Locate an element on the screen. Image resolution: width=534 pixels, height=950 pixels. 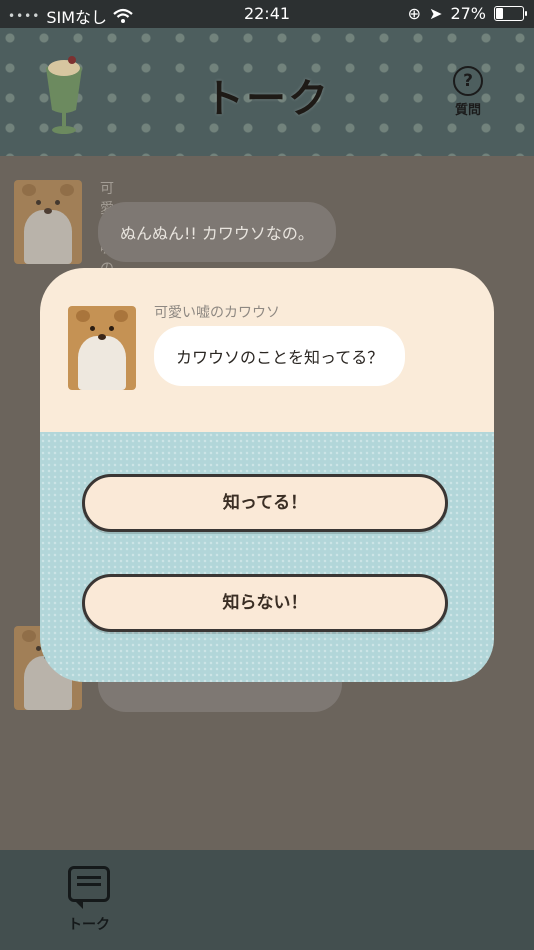
chat-message: 可愛い嘘のカワウソ ぬんぬん!! カワウソなの。 is located at coordinates (175, 268).